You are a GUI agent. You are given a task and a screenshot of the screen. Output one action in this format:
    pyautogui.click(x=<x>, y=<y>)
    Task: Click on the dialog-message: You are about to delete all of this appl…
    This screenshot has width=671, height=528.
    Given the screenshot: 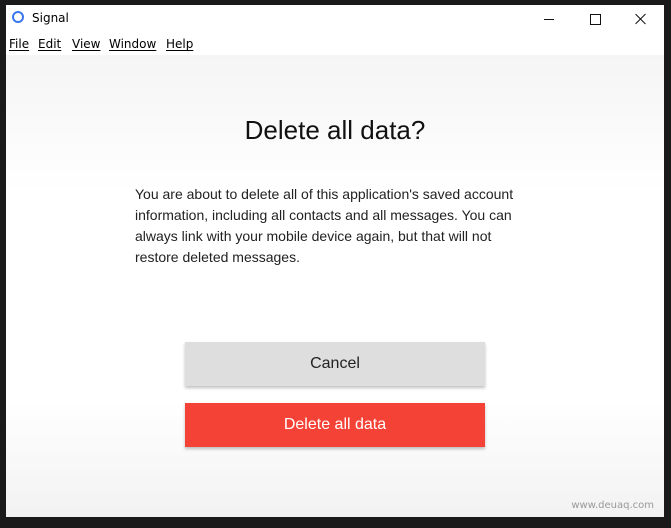 What is the action you would take?
    pyautogui.click(x=324, y=225)
    